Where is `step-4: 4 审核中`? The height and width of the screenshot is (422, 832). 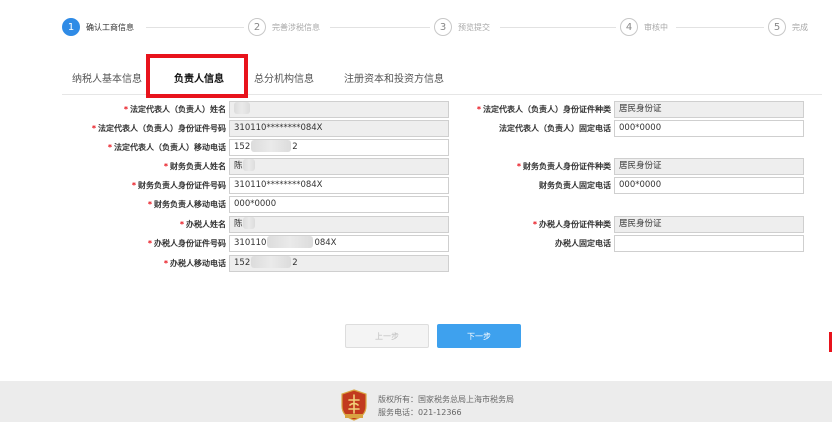
step-4: 4 审核中 is located at coordinates (644, 27).